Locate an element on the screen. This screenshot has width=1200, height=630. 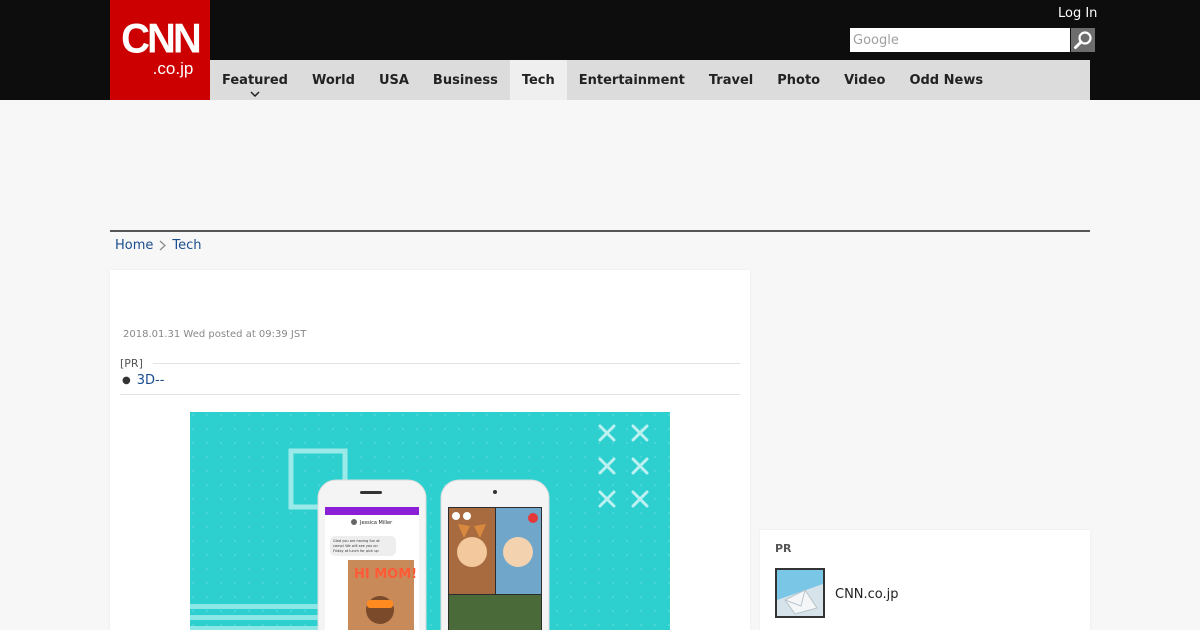
svg-text: Jessica Miller is located at coordinates (376, 523).